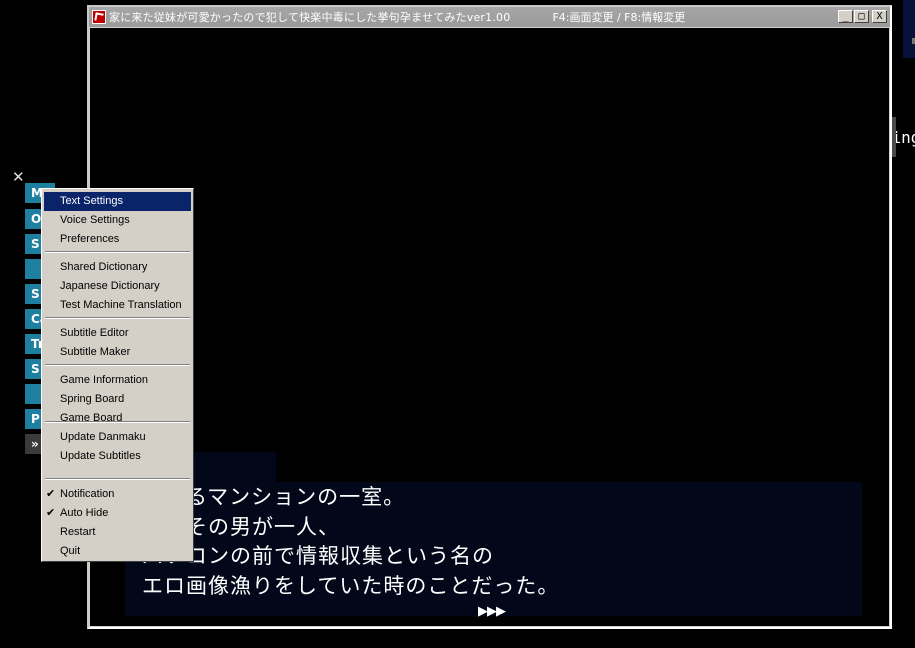  I want to click on menu-item-label: Shared Dictionary, so click(104, 267).